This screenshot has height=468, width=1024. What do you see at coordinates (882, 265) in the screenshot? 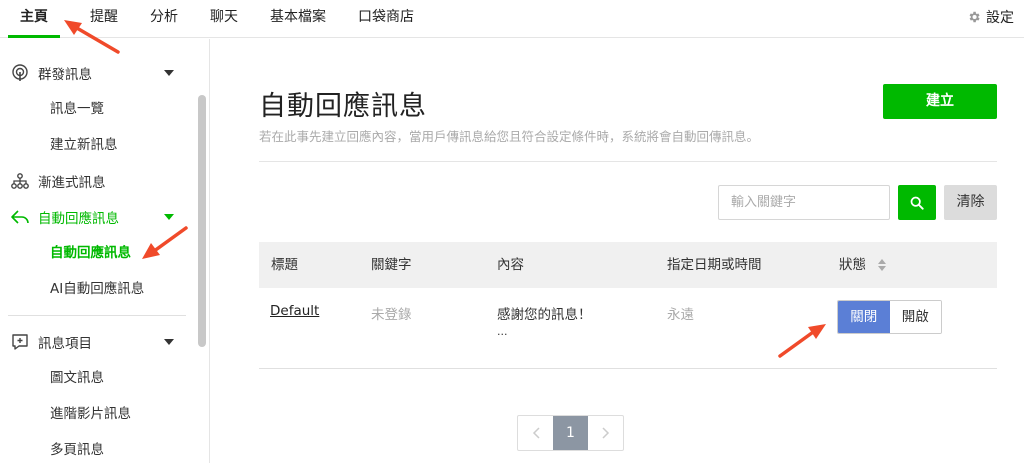
I see `sort-icon` at bounding box center [882, 265].